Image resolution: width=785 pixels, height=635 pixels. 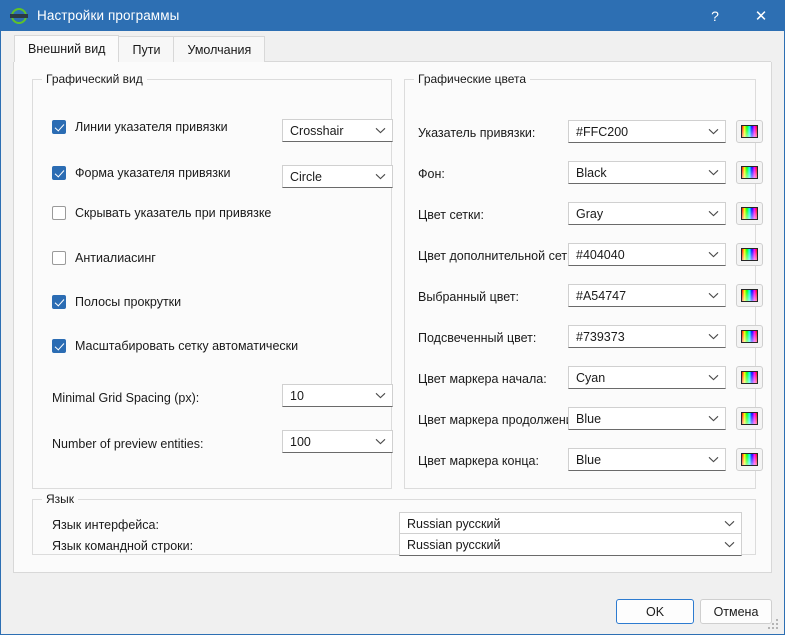 I want to click on color-picker-button-continuation-marker, so click(x=749, y=418).